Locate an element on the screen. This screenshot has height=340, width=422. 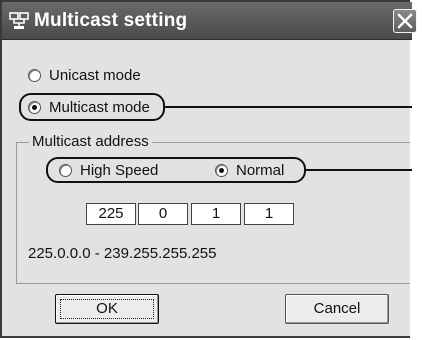
multicast-address-group-title: Multicast address is located at coordinates (90, 141).